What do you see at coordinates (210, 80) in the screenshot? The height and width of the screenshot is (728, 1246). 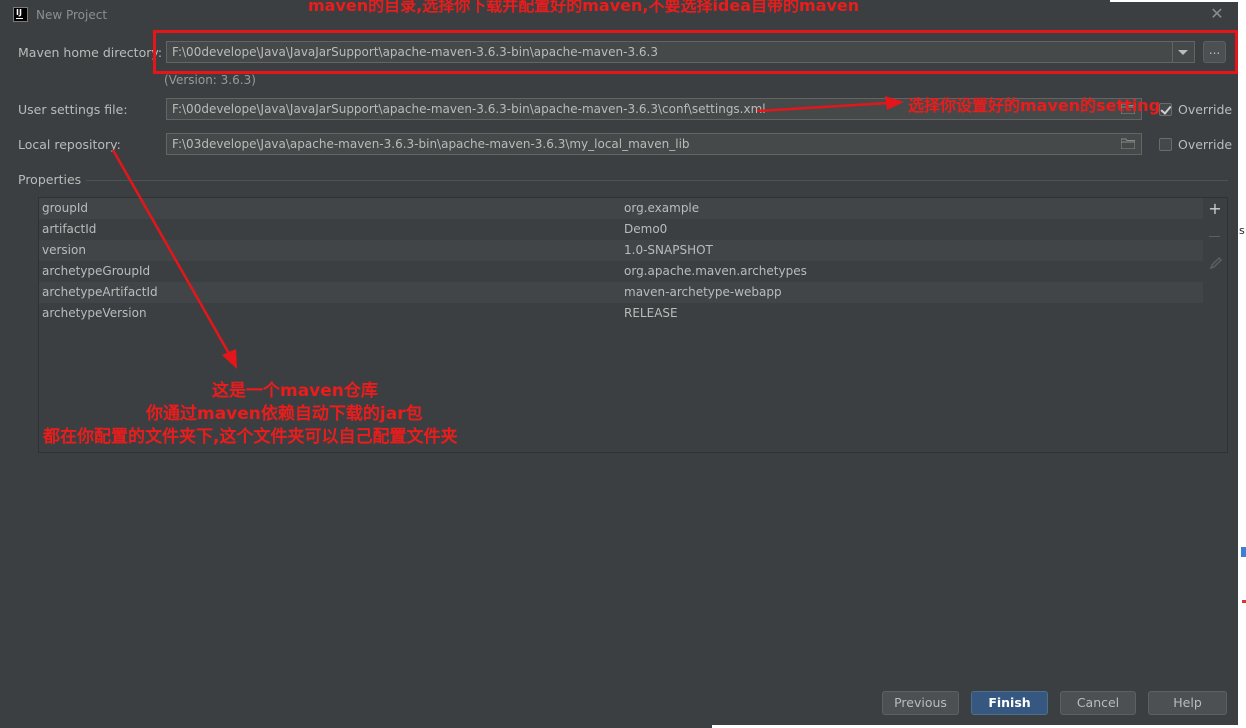 I see `maven-version-text: (Version: 3.6.3)` at bounding box center [210, 80].